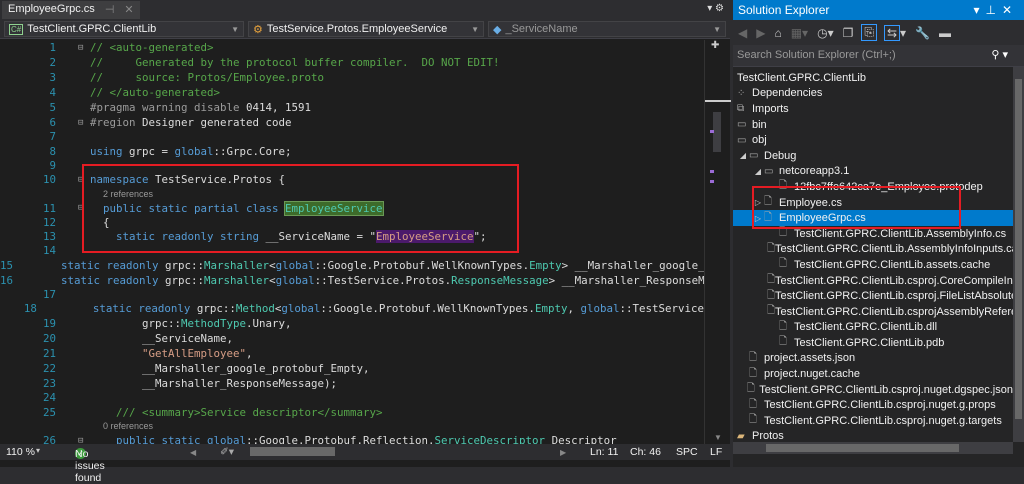  Describe the element at coordinates (873, 78) in the screenshot. I see `tree-item: TestClient.GPRC.ClientLib` at that location.